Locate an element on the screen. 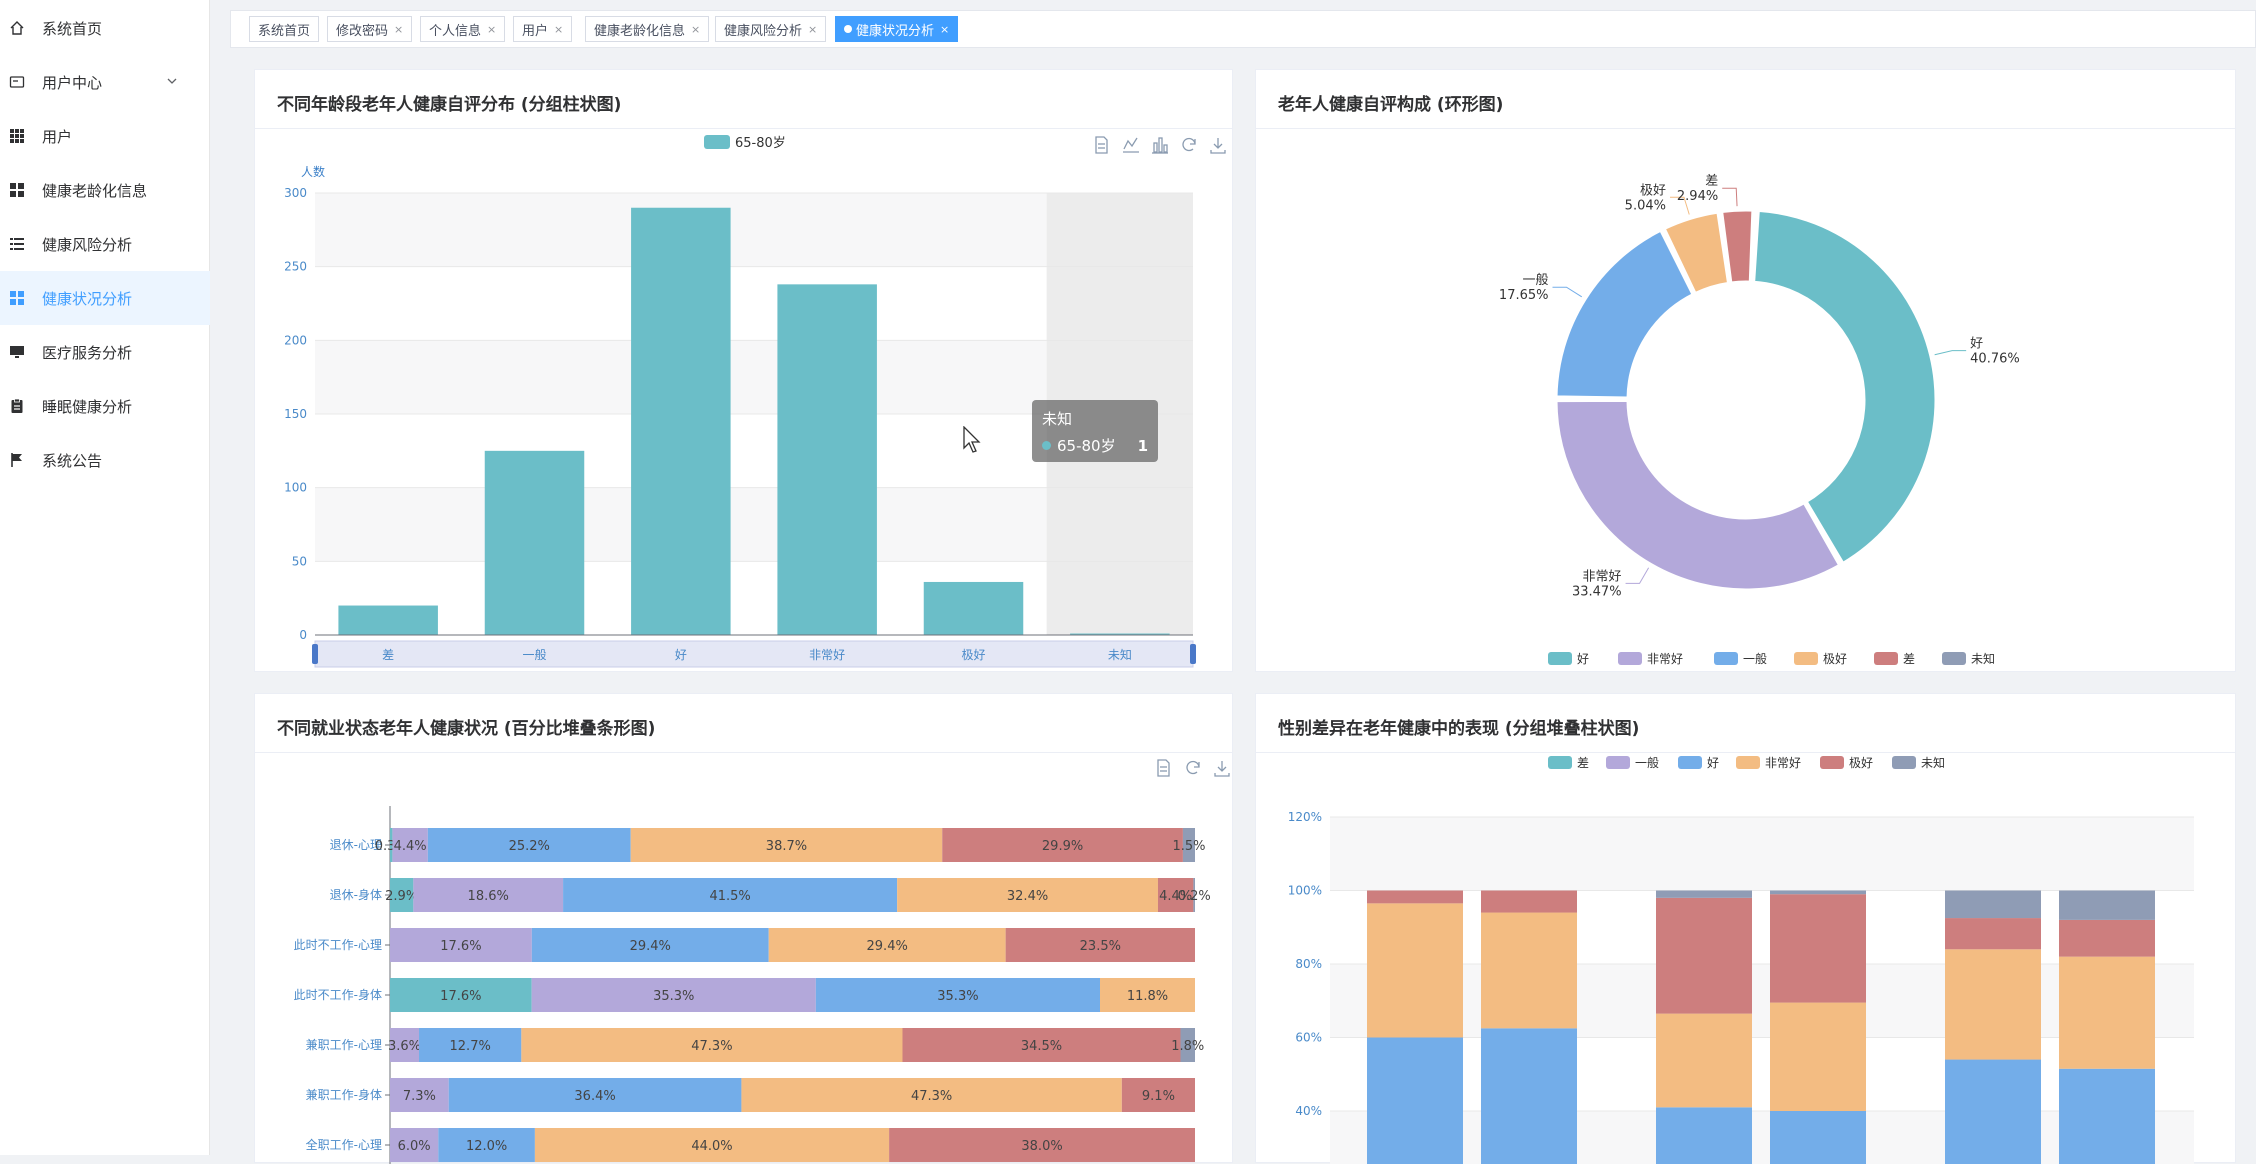 The image size is (2256, 1164). sidebar-item-2: 用户 is located at coordinates (105, 136).